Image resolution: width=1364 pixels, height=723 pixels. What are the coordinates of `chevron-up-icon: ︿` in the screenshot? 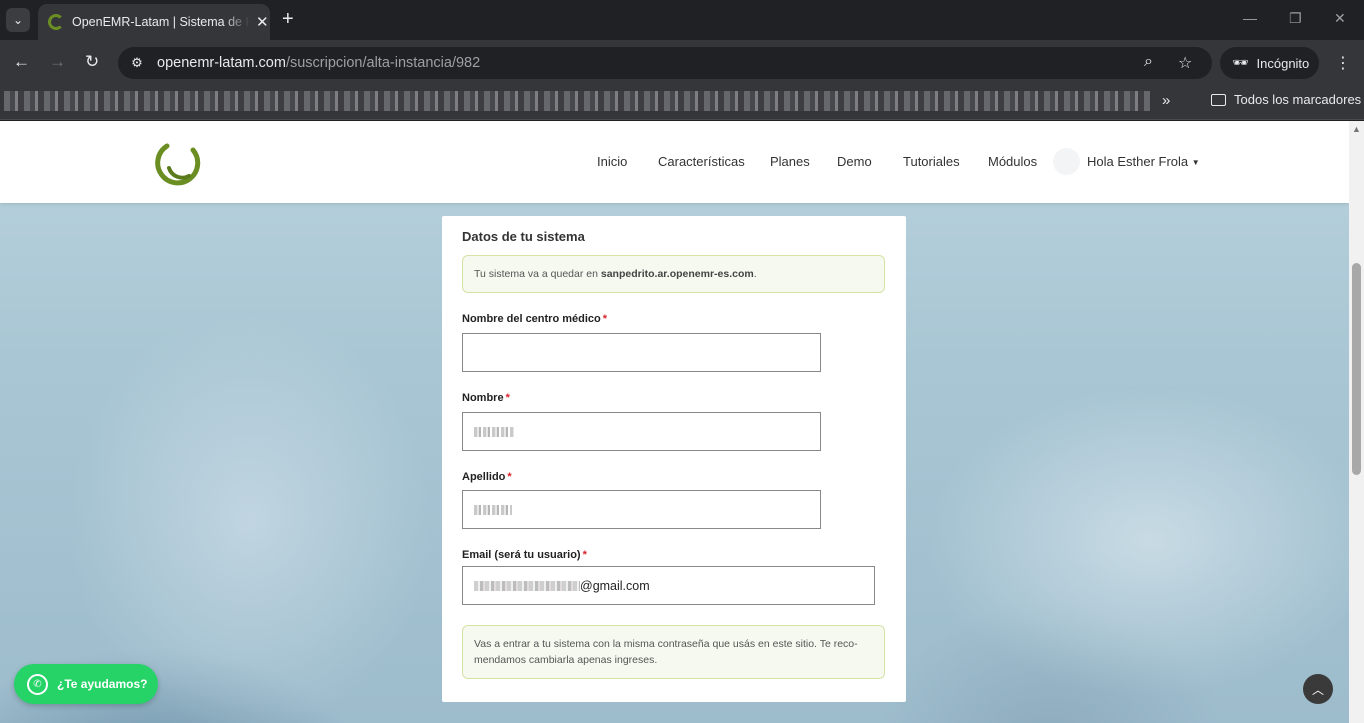 It's located at (1317, 689).